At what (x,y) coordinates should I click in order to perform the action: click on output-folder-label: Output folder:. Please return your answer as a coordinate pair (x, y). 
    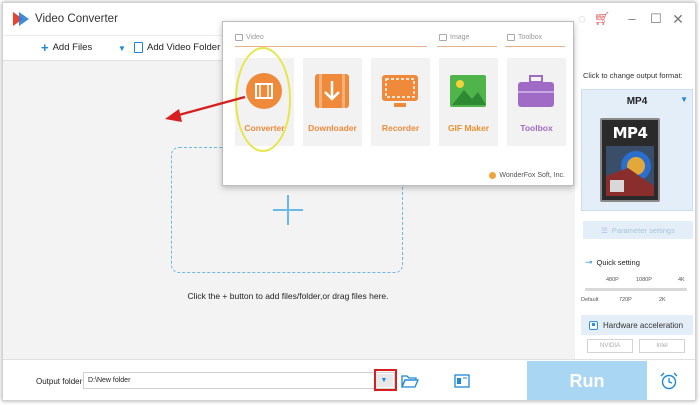
    Looking at the image, I should click on (60, 381).